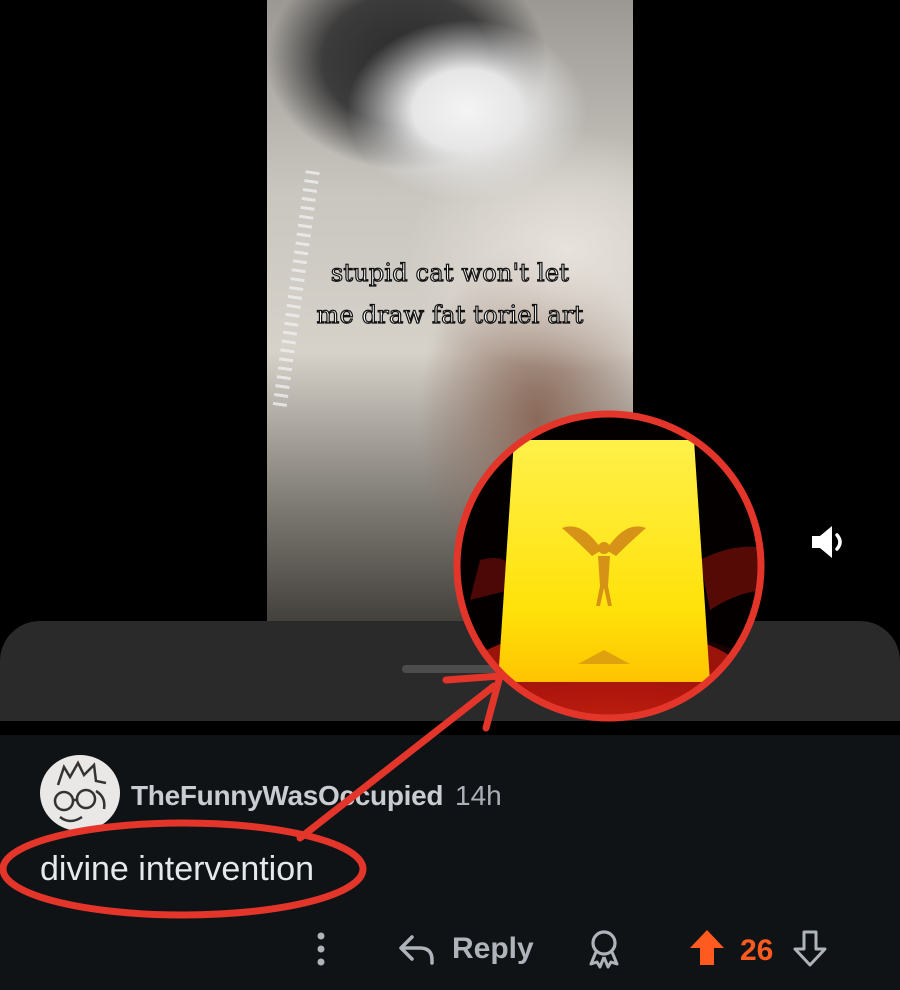 Image resolution: width=900 pixels, height=990 pixels. I want to click on reply-label: Reply, so click(493, 948).